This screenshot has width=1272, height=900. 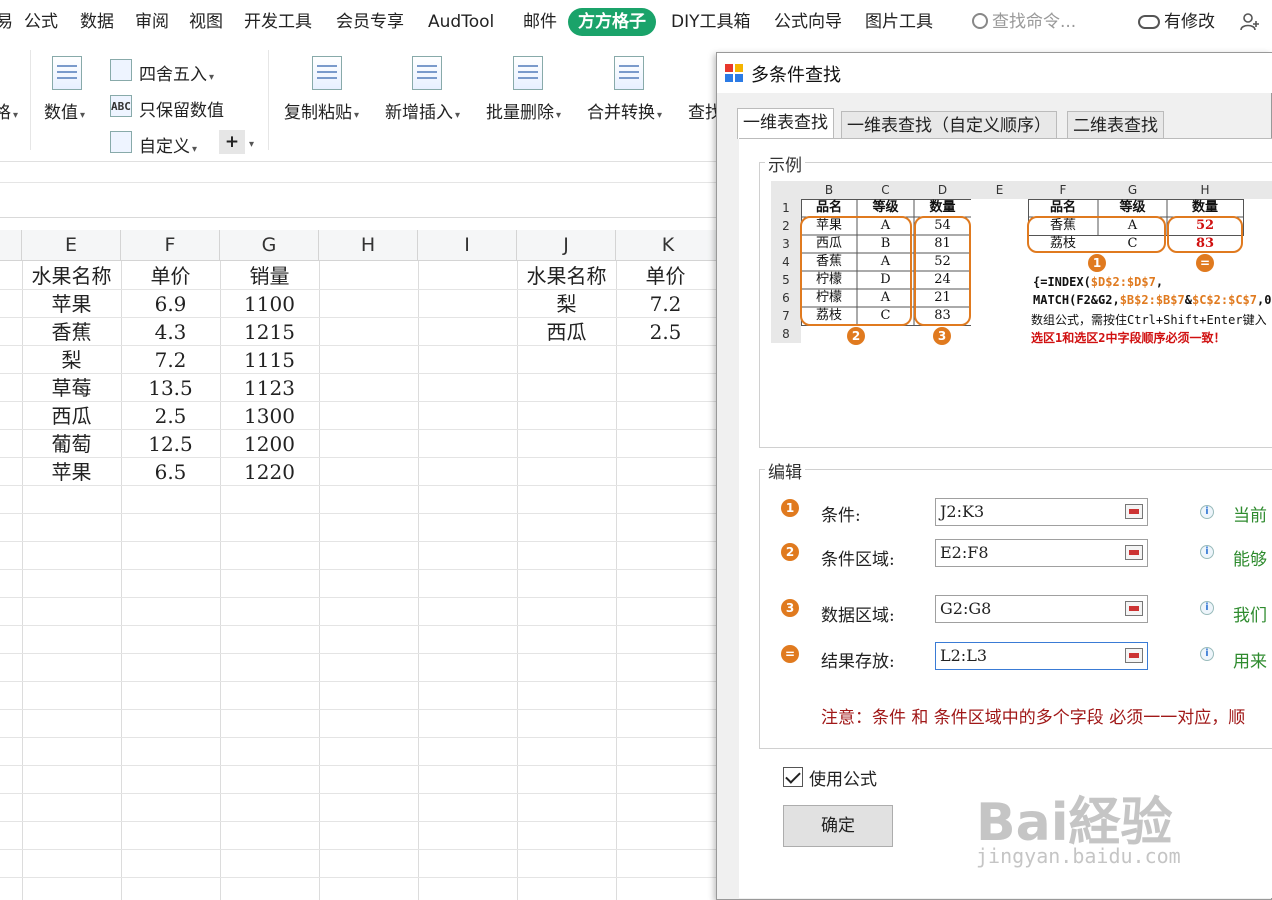 What do you see at coordinates (856, 336) in the screenshot?
I see `badge-2: 2` at bounding box center [856, 336].